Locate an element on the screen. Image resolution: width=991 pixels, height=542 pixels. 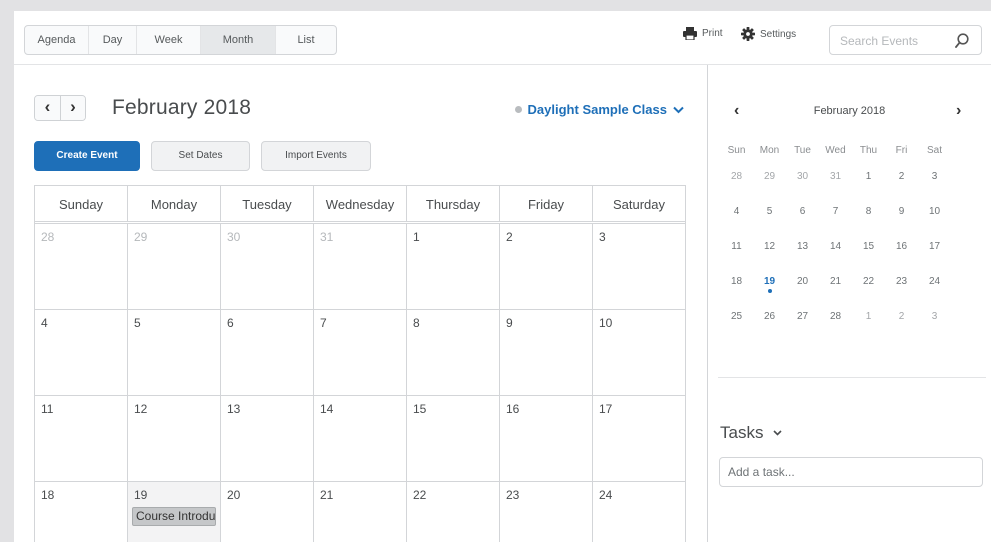
day-cell: 15 is located at coordinates (453, 438).